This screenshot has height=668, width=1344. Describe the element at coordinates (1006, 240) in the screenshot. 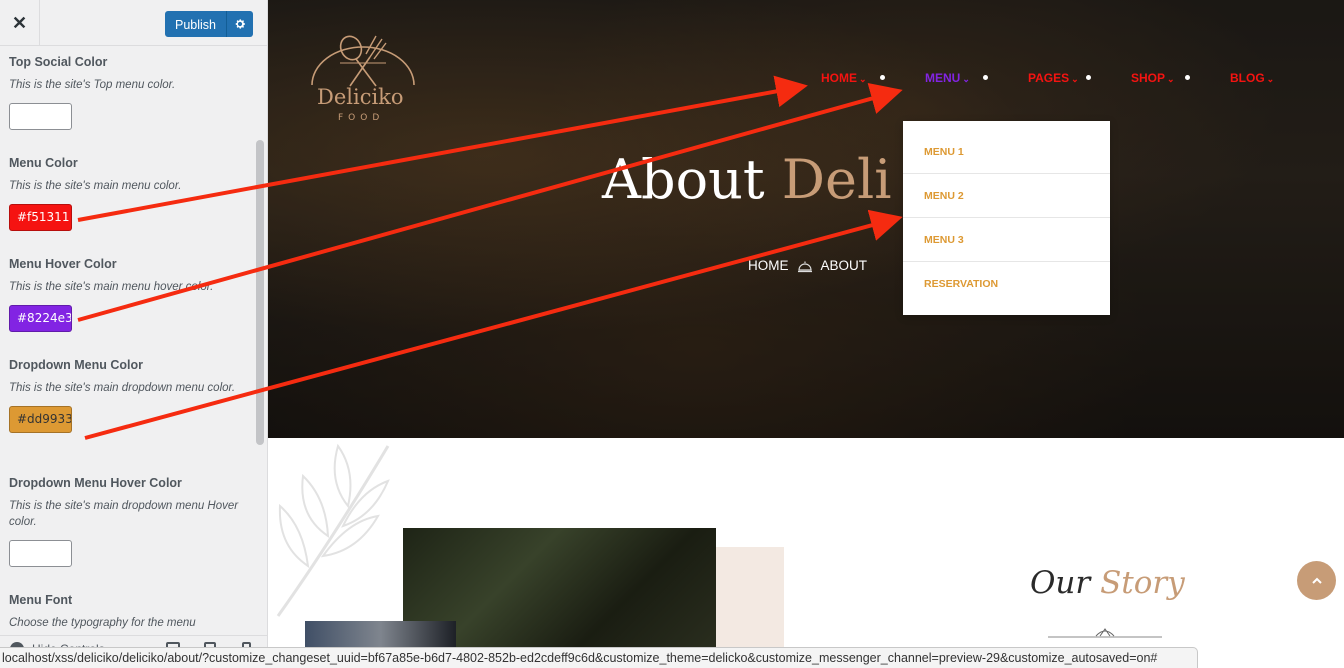

I see `dropdown-item-menu-3: MENU 3` at that location.